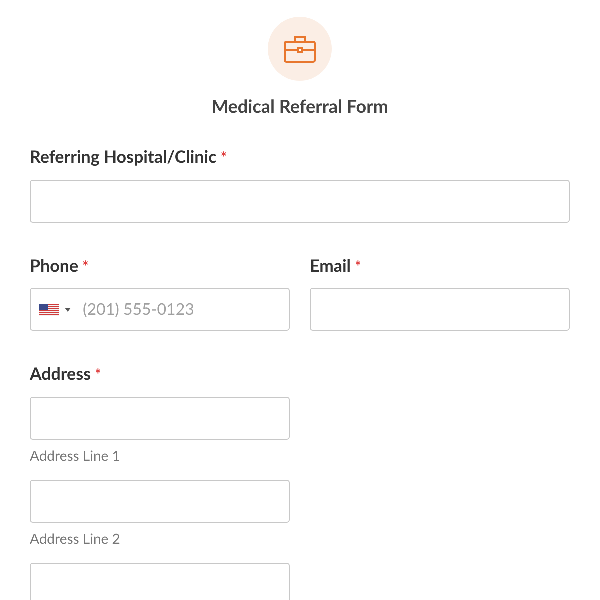 This screenshot has height=600, width=600. I want to click on form-title: Medical Referral Form, so click(300, 106).